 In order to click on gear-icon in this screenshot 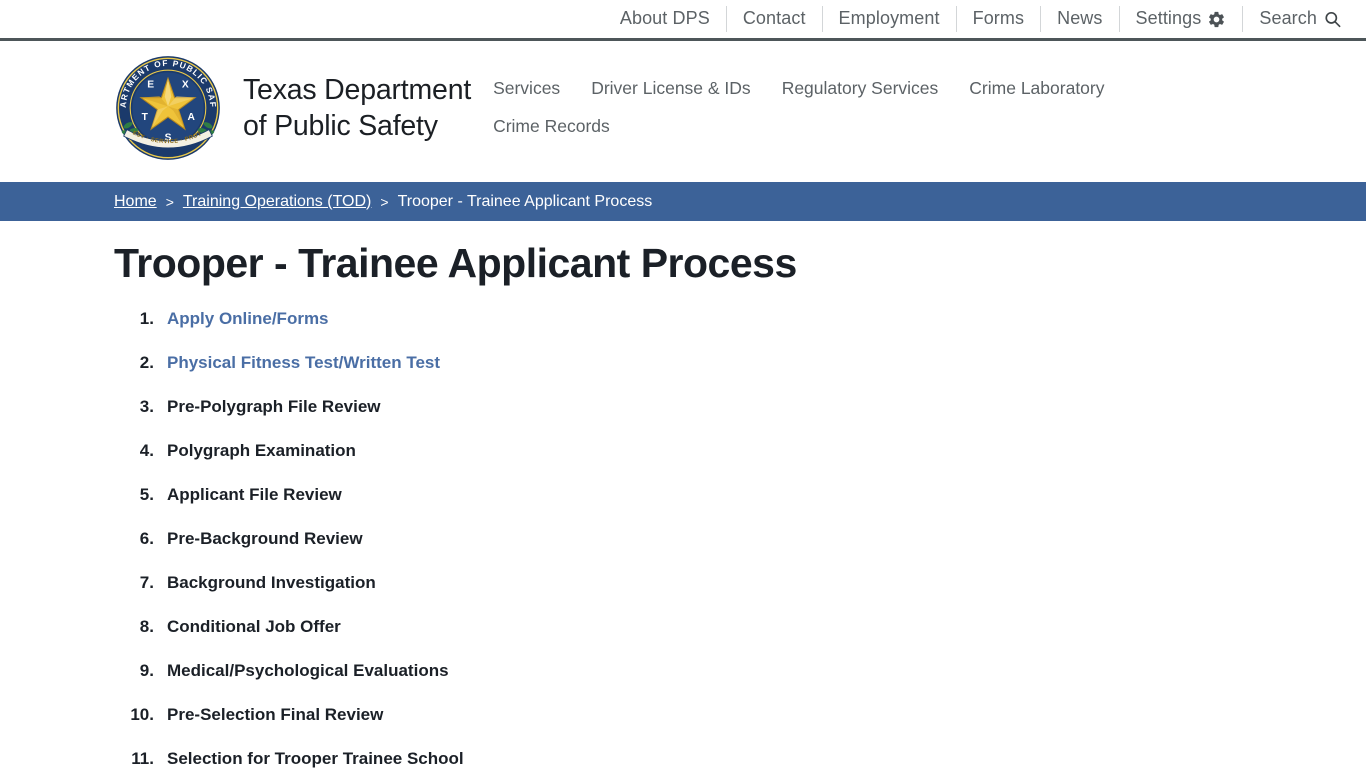, I will do `click(1216, 19)`.